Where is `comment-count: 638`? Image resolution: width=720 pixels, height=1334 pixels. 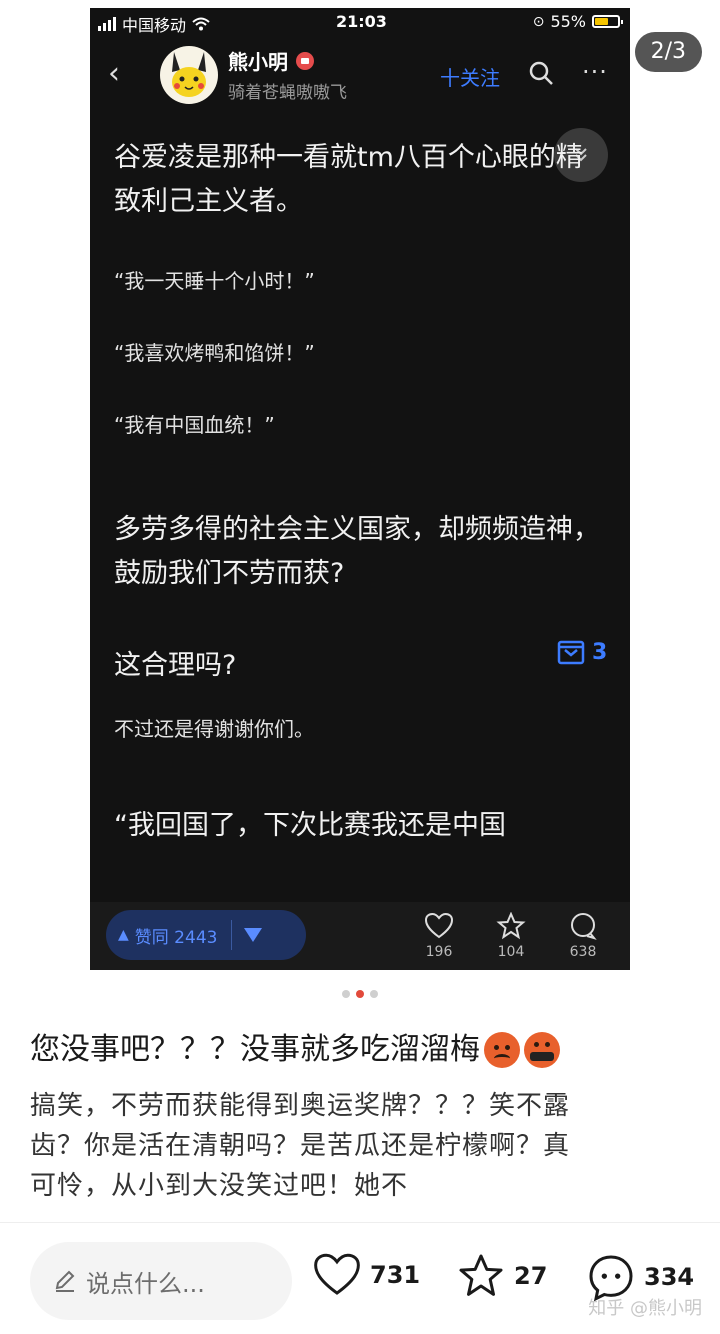 comment-count: 638 is located at coordinates (583, 952).